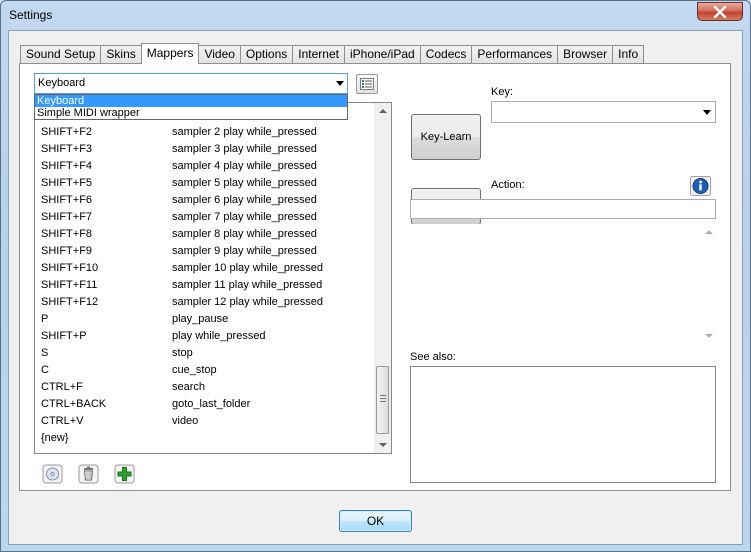  Describe the element at coordinates (74, 404) in the screenshot. I see `mapping-key: CTRL+BACK` at that location.